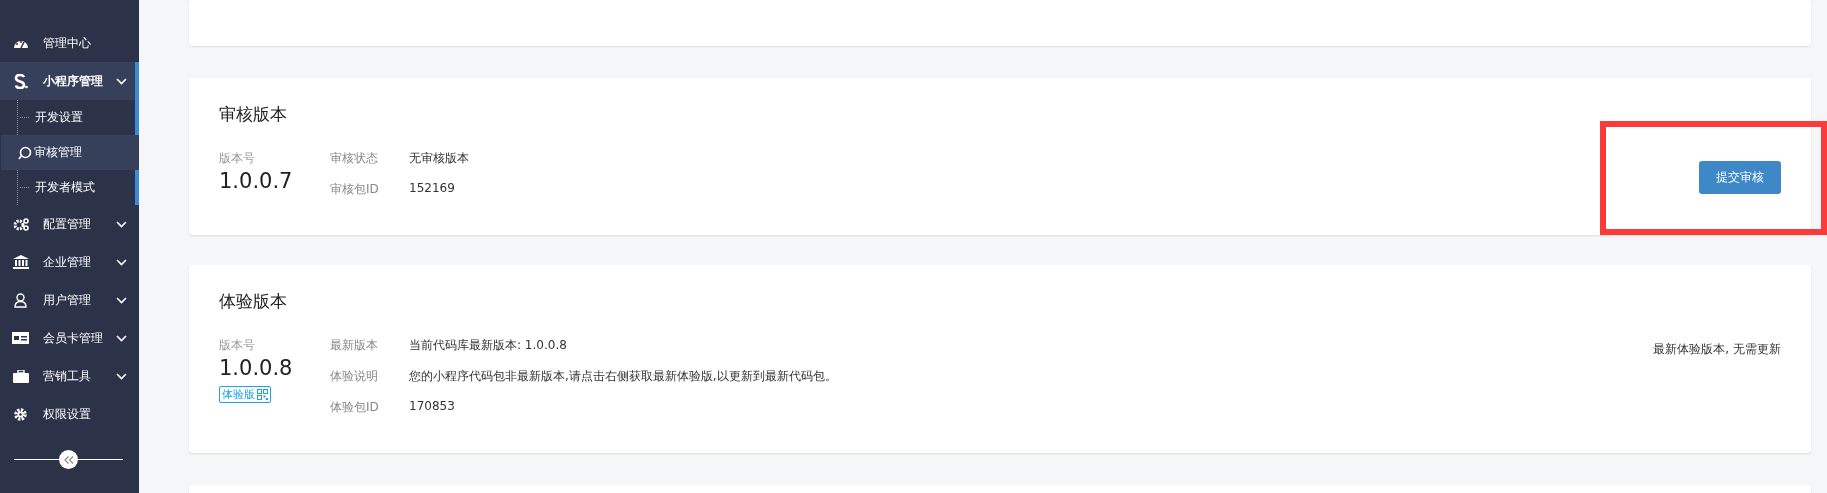 This screenshot has height=493, width=1827. I want to click on menu-item: 会员卡管理, so click(69, 338).